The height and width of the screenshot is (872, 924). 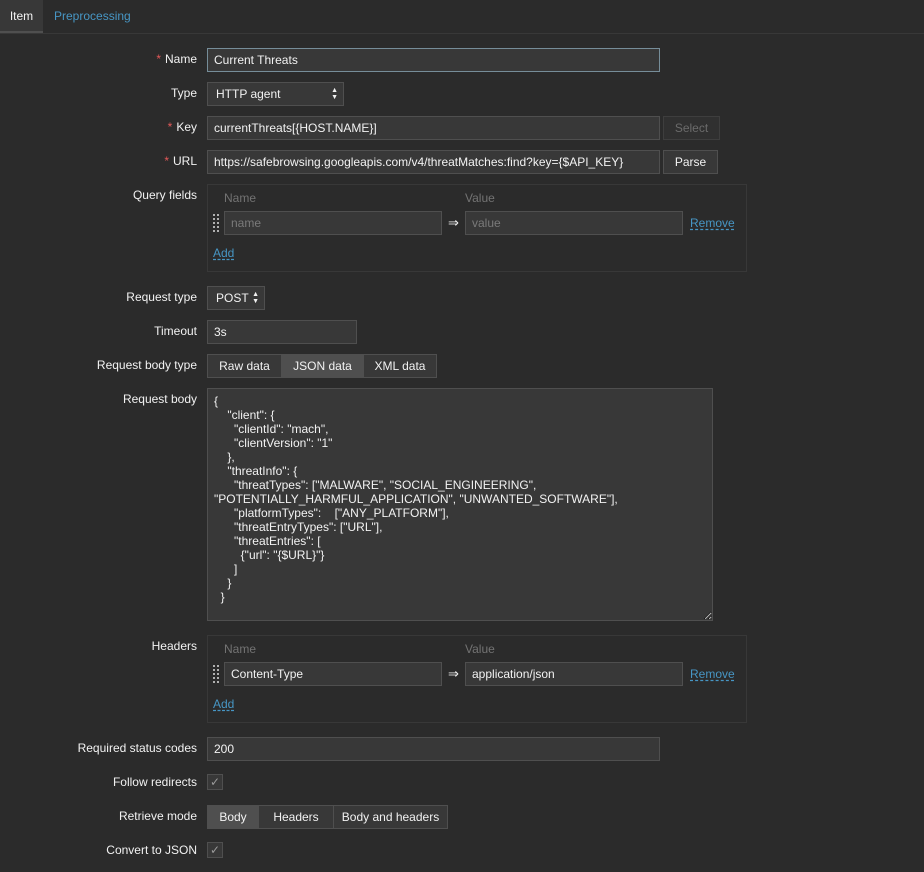 I want to click on convert-json-checkbox: ✓, so click(x=215, y=850).